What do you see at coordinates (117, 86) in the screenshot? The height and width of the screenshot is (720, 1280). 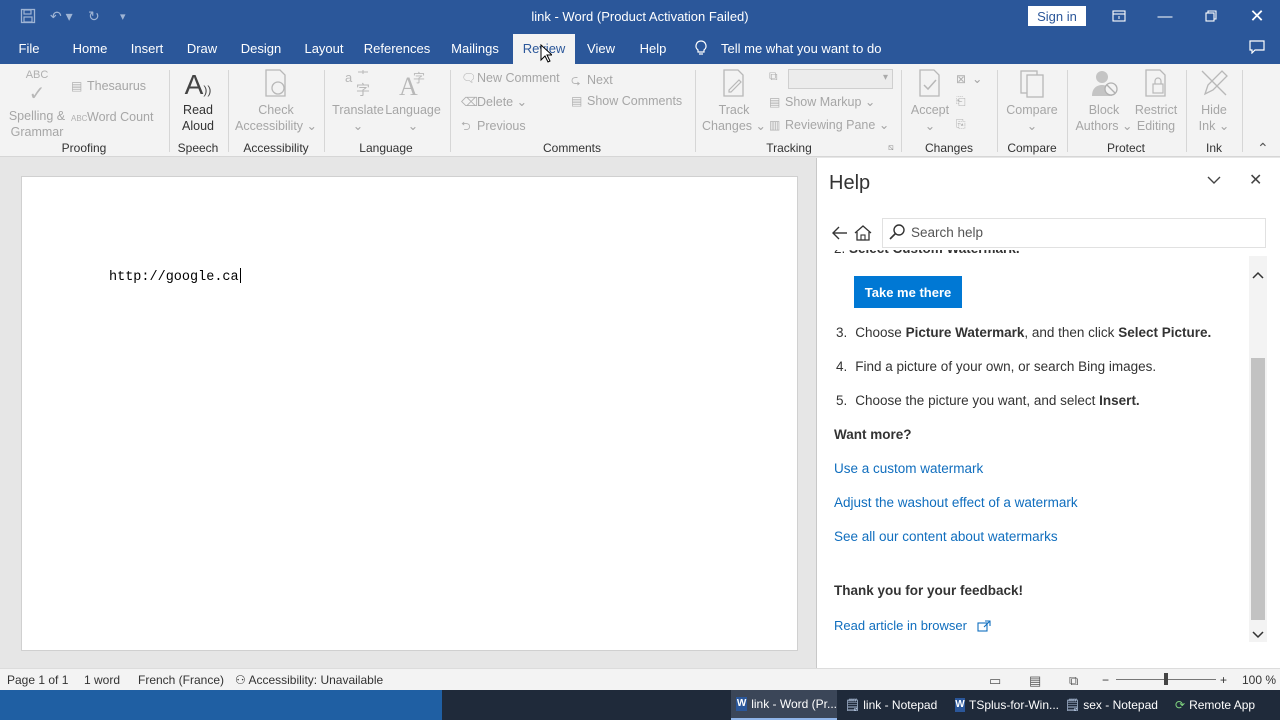 I see `thesaurus-label: Thesaurus` at bounding box center [117, 86].